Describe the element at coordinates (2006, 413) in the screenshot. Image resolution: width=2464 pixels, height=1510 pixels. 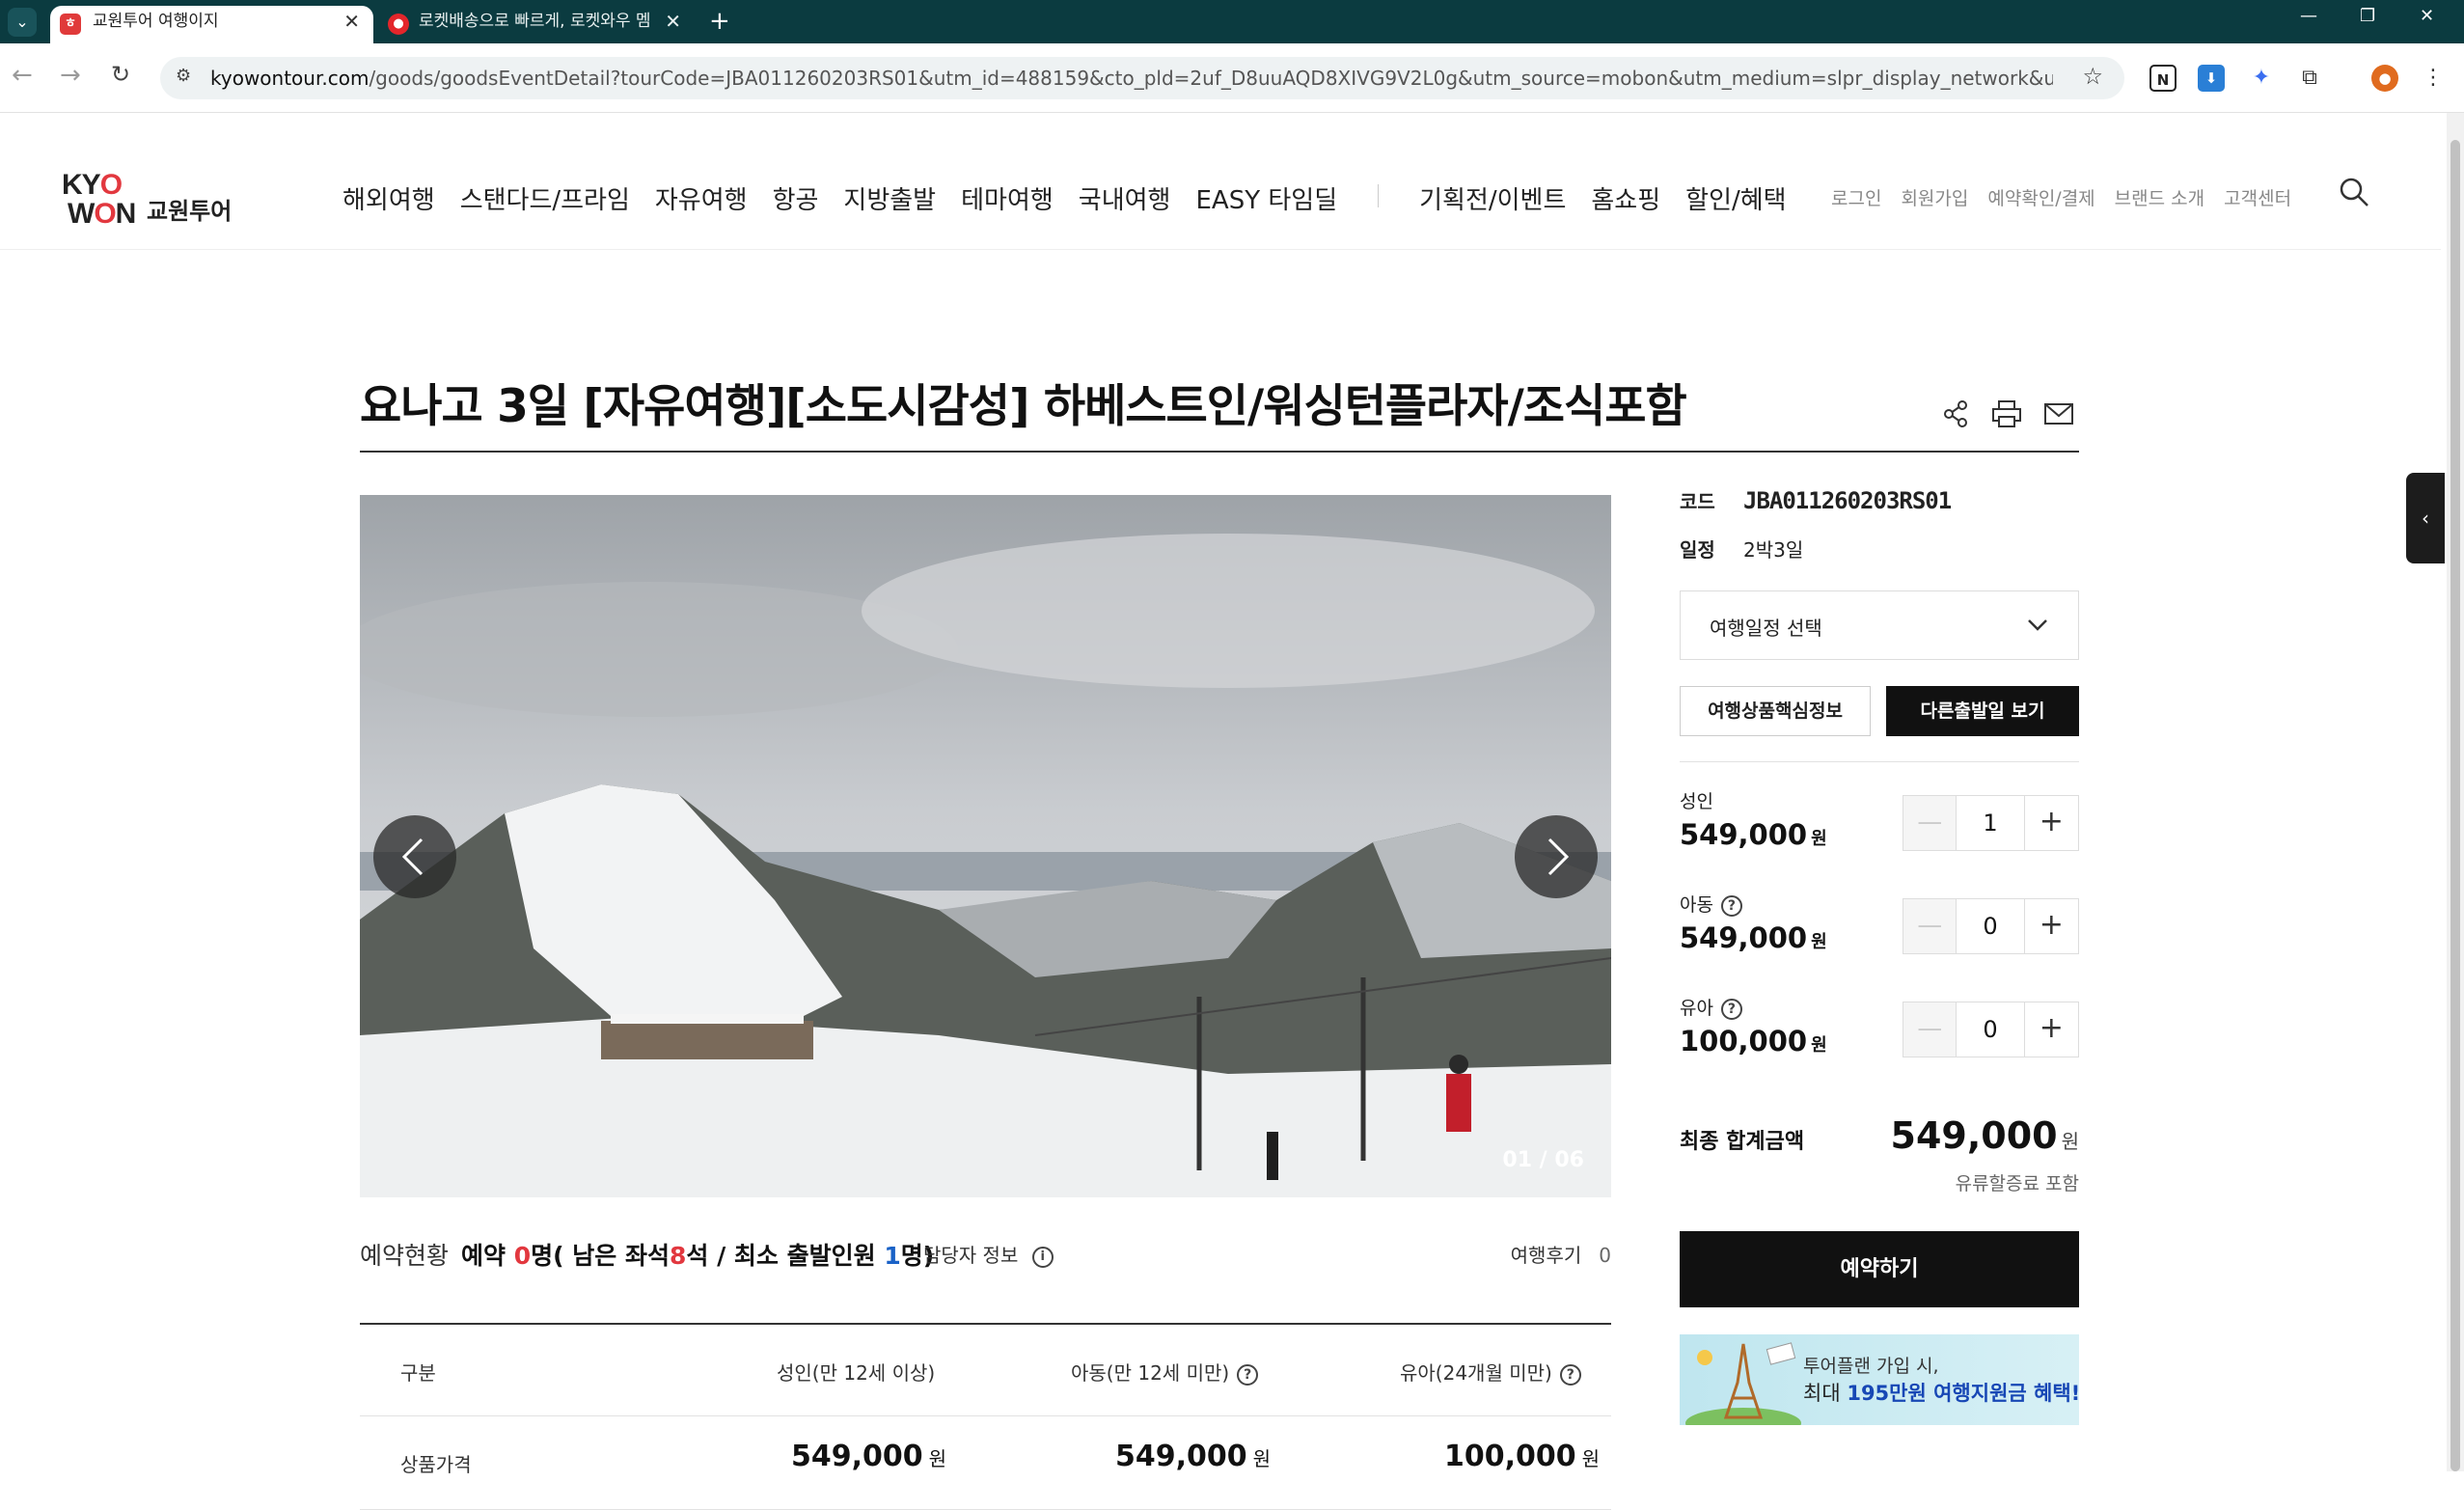
I see `print-icon` at that location.